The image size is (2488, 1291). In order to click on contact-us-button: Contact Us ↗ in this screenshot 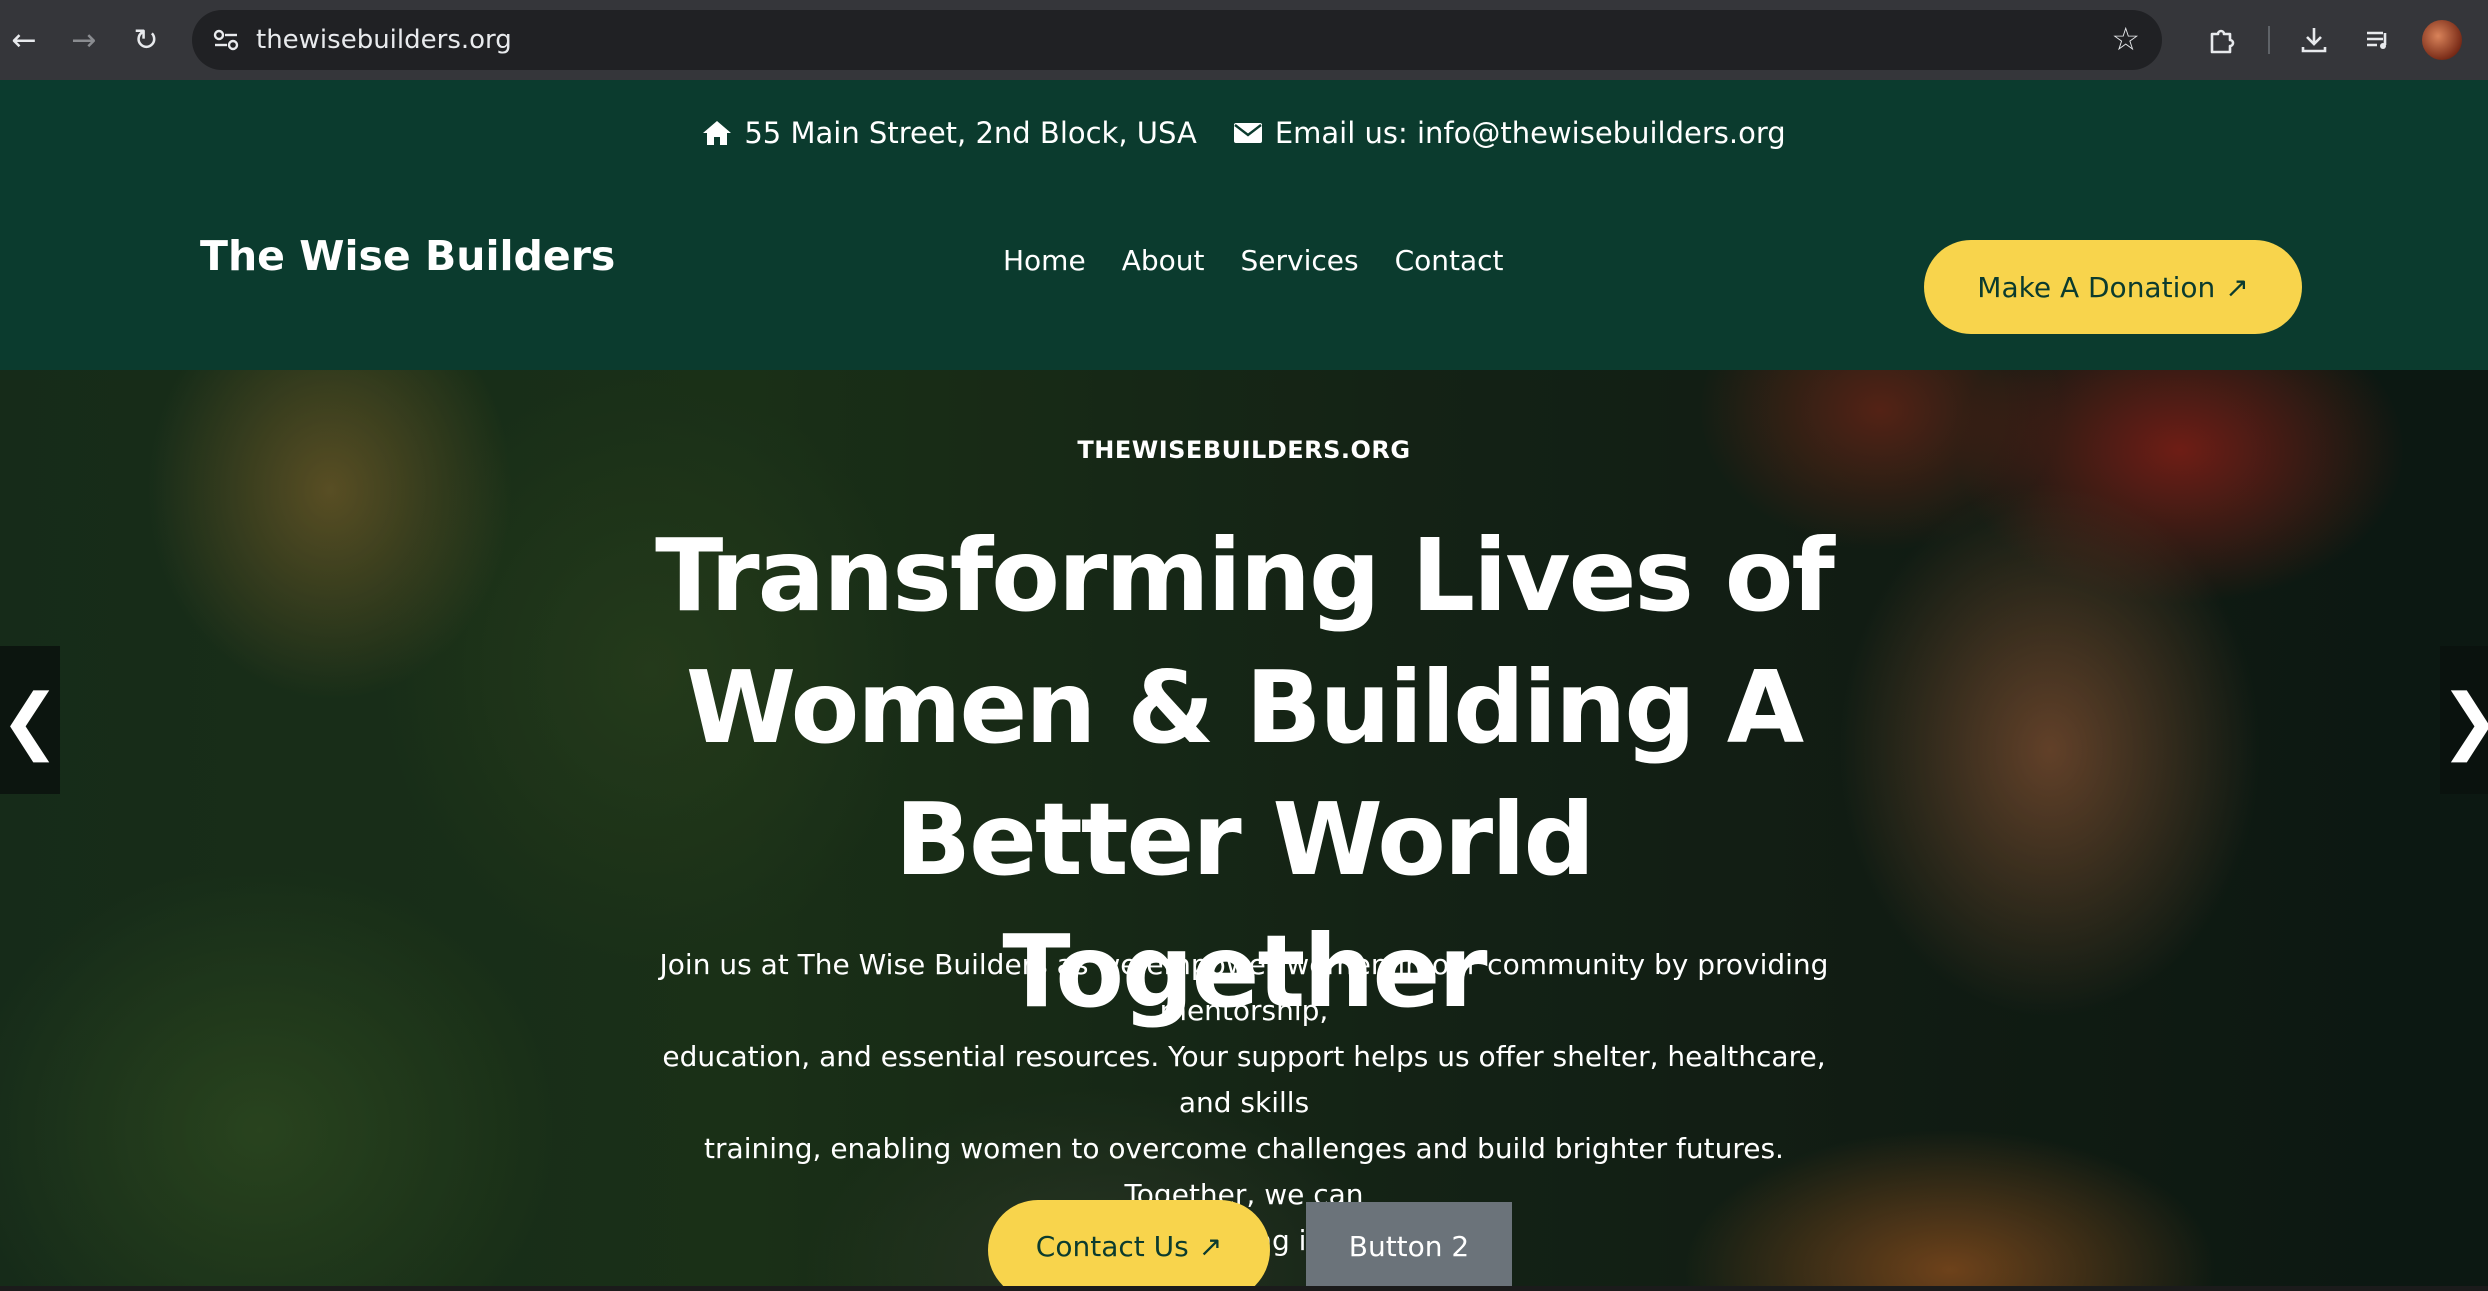, I will do `click(1129, 1243)`.